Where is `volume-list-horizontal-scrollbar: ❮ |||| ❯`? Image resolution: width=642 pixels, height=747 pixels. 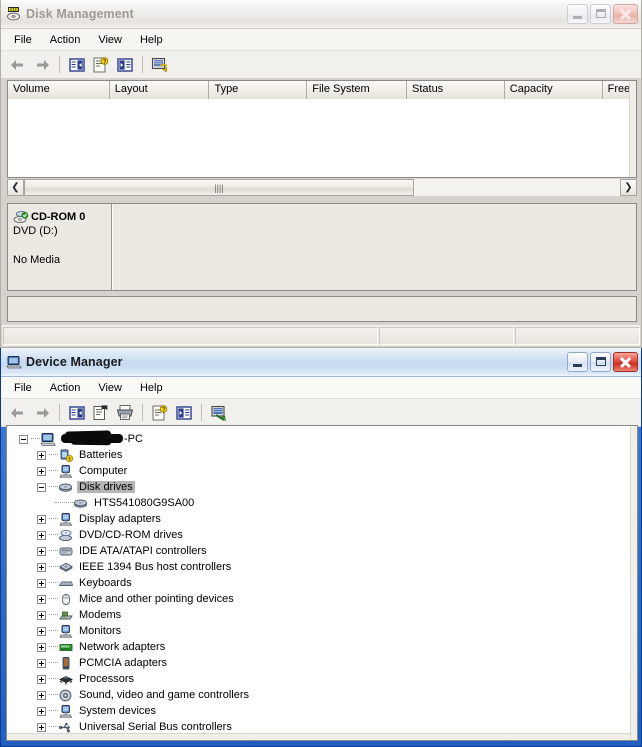
volume-list-horizontal-scrollbar: ❮ |||| ❯ is located at coordinates (322, 187).